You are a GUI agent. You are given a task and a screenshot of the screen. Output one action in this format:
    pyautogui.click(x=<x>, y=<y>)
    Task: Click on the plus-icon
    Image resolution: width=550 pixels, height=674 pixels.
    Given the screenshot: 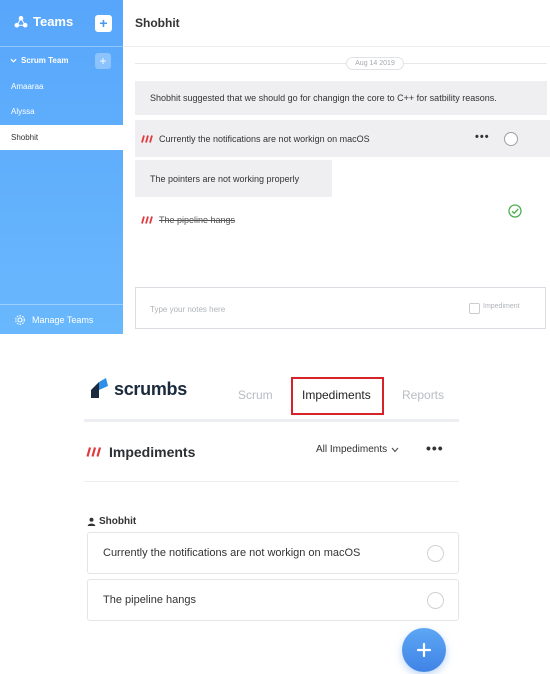 What is the action you would take?
    pyautogui.click(x=424, y=650)
    